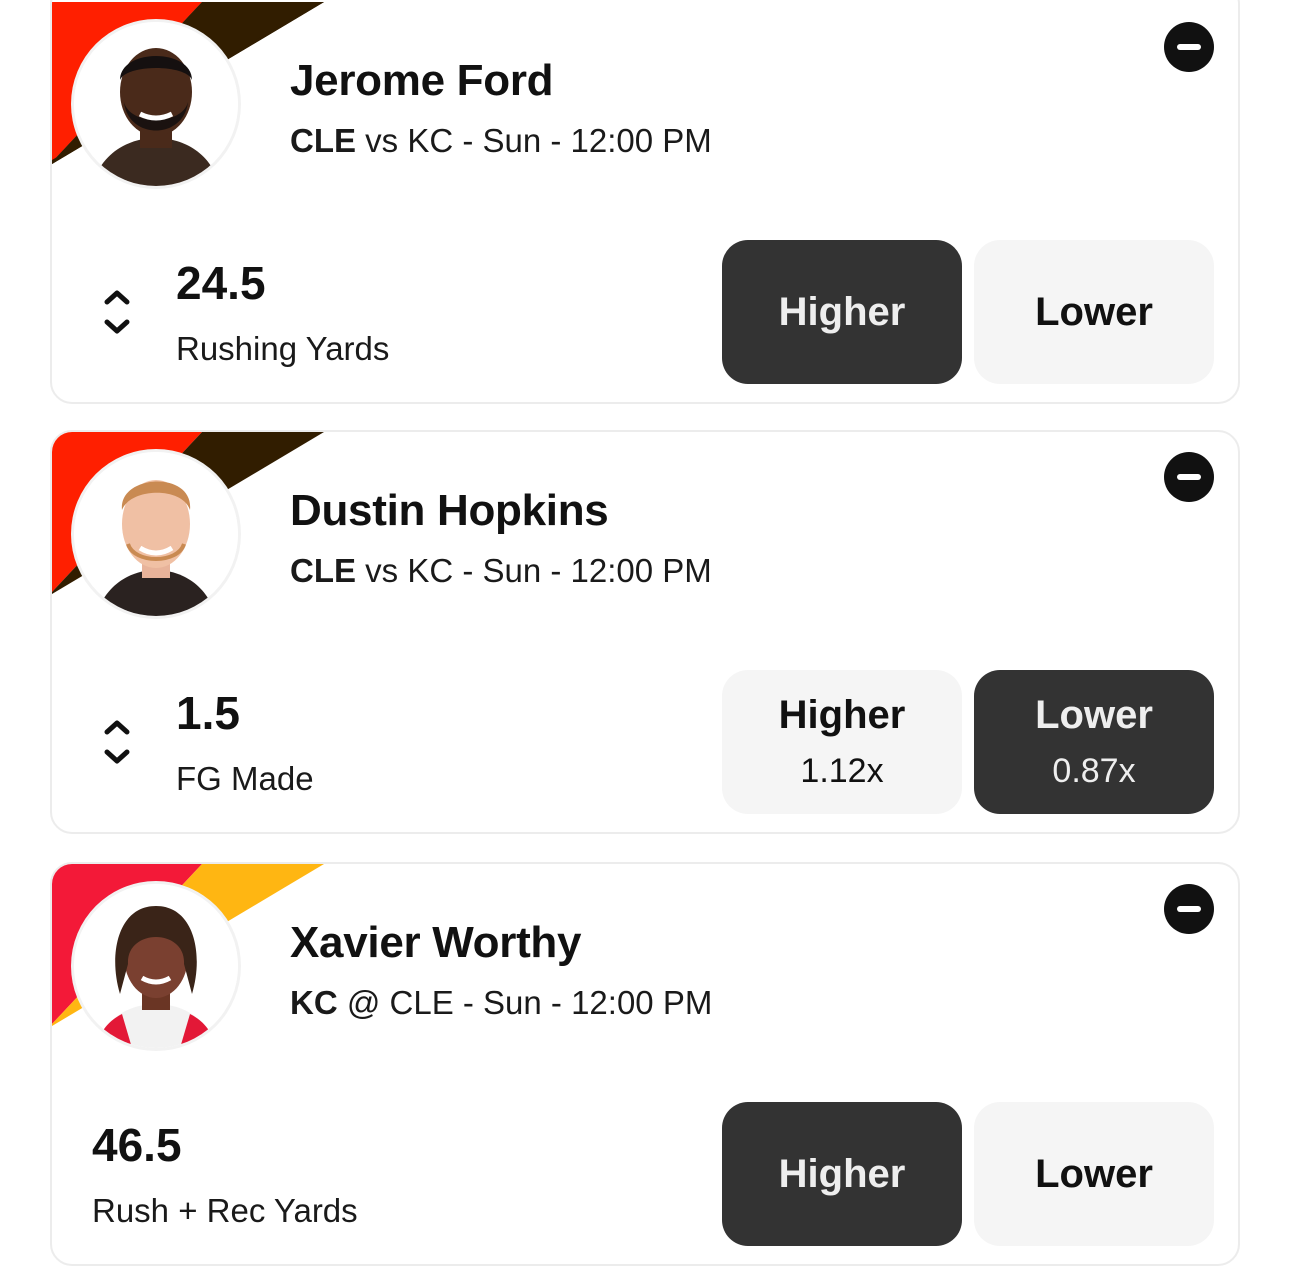 The image size is (1290, 1271). I want to click on stat-type: Rushing Yards, so click(283, 348).